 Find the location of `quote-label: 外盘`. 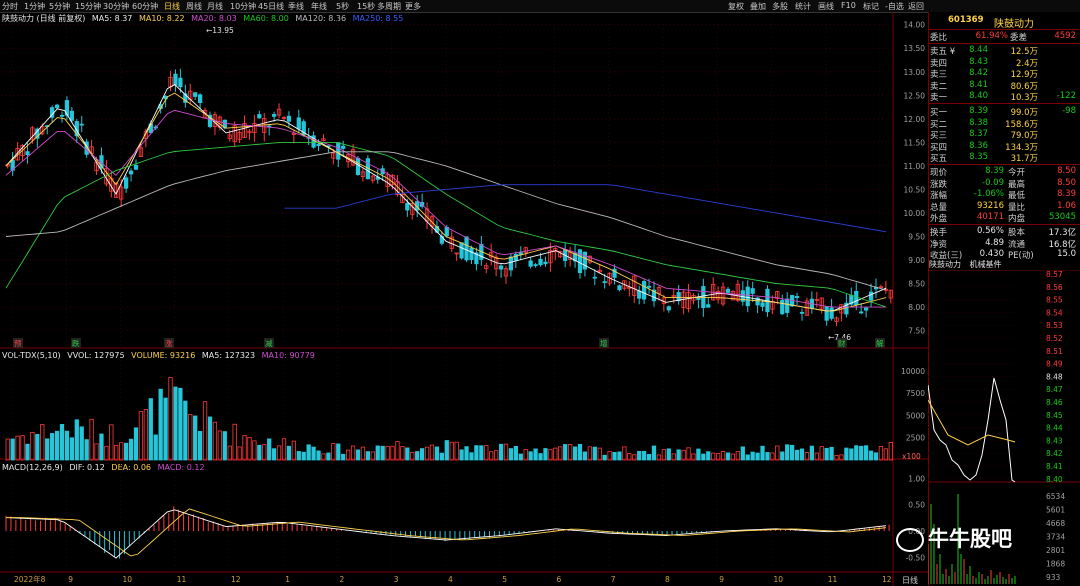

quote-label: 外盘 is located at coordinates (939, 219).